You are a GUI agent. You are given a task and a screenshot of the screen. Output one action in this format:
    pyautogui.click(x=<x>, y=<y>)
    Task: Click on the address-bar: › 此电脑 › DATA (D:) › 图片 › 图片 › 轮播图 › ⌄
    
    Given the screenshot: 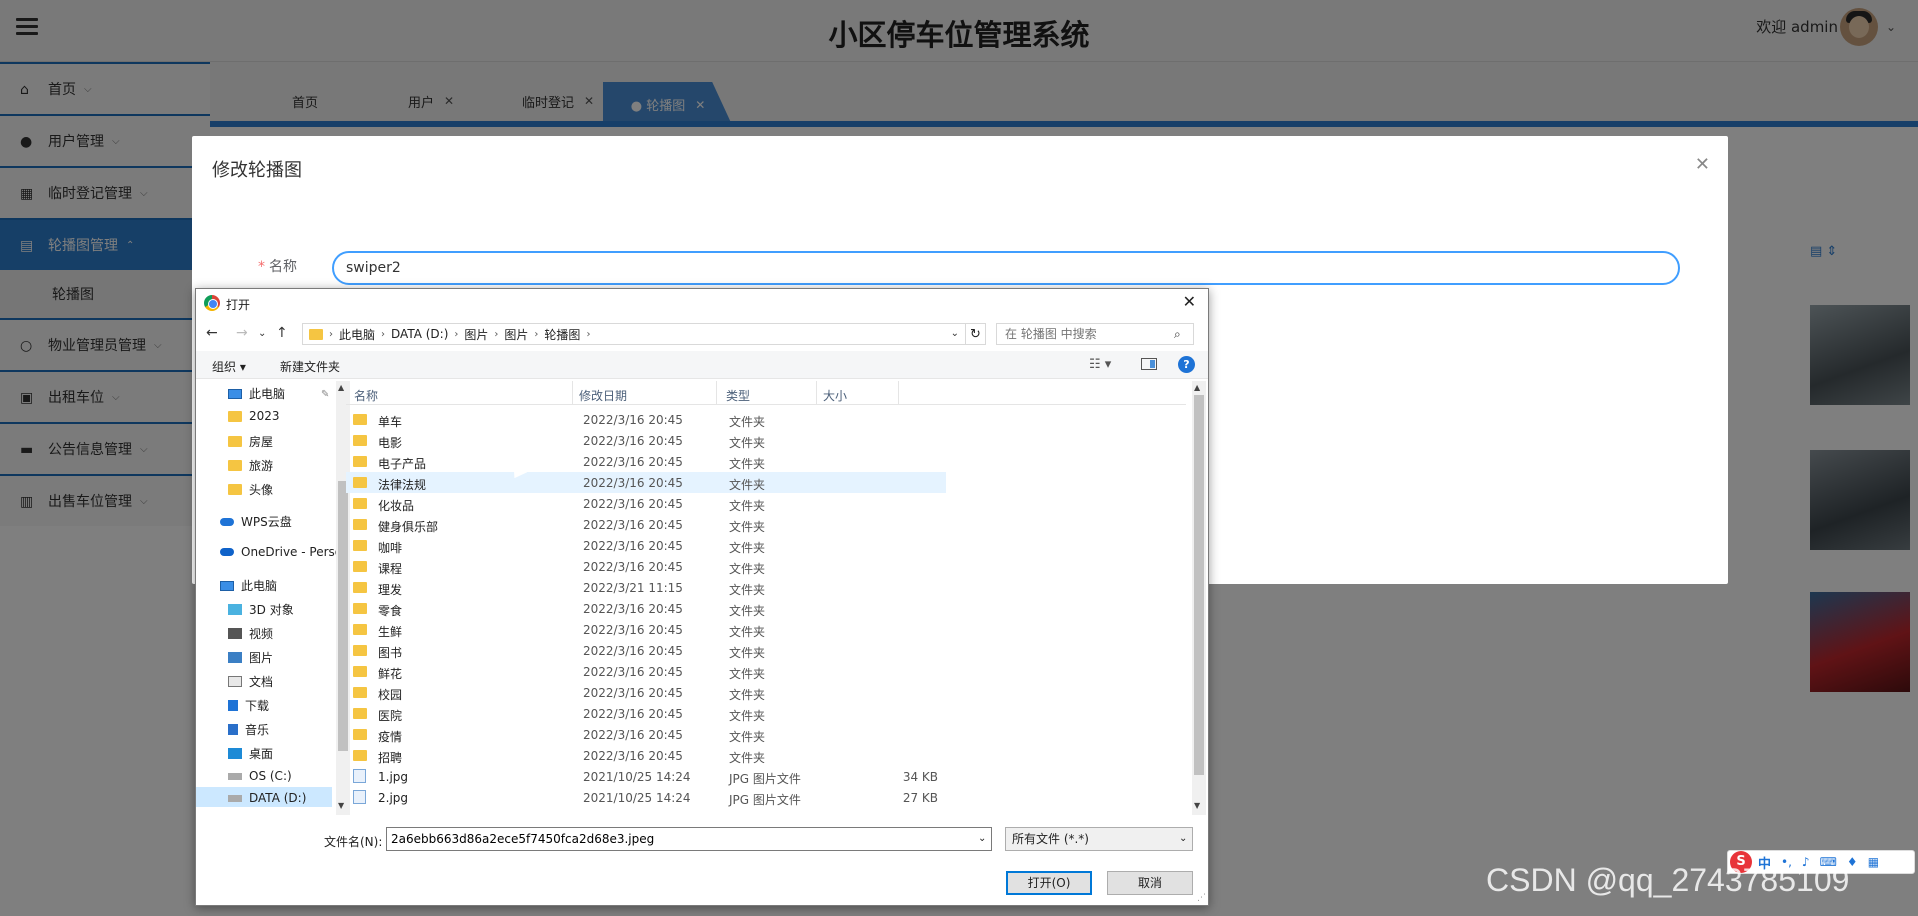 What is the action you would take?
    pyautogui.click(x=634, y=334)
    